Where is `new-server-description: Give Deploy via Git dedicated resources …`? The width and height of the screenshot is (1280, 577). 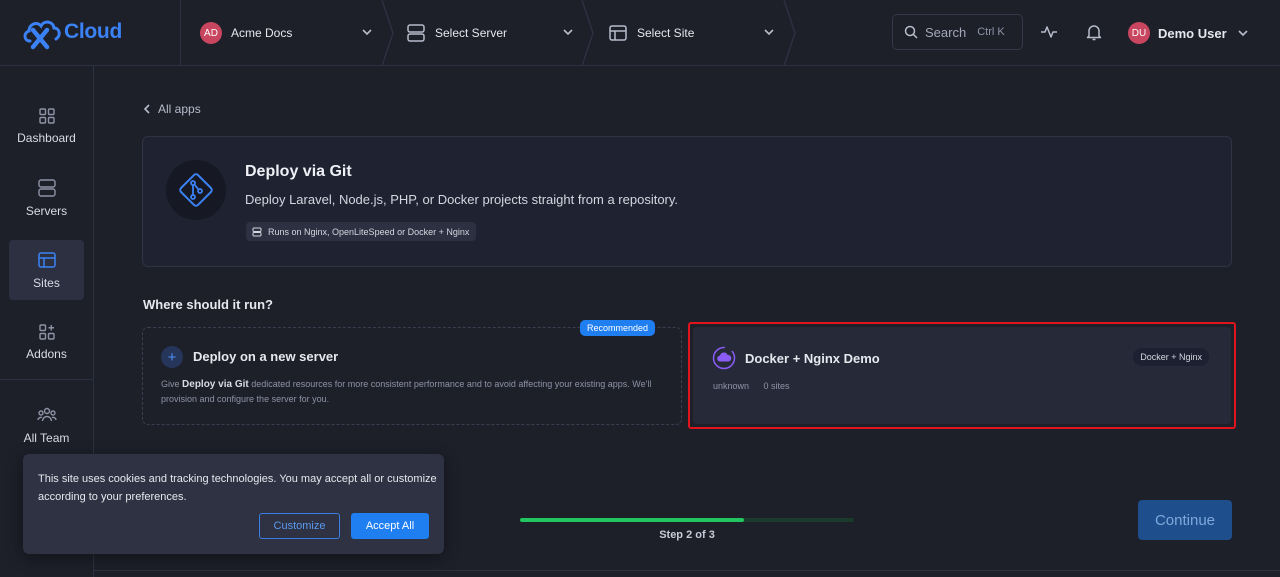
new-server-description: Give Deploy via Git dedicated resources … is located at coordinates (413, 392).